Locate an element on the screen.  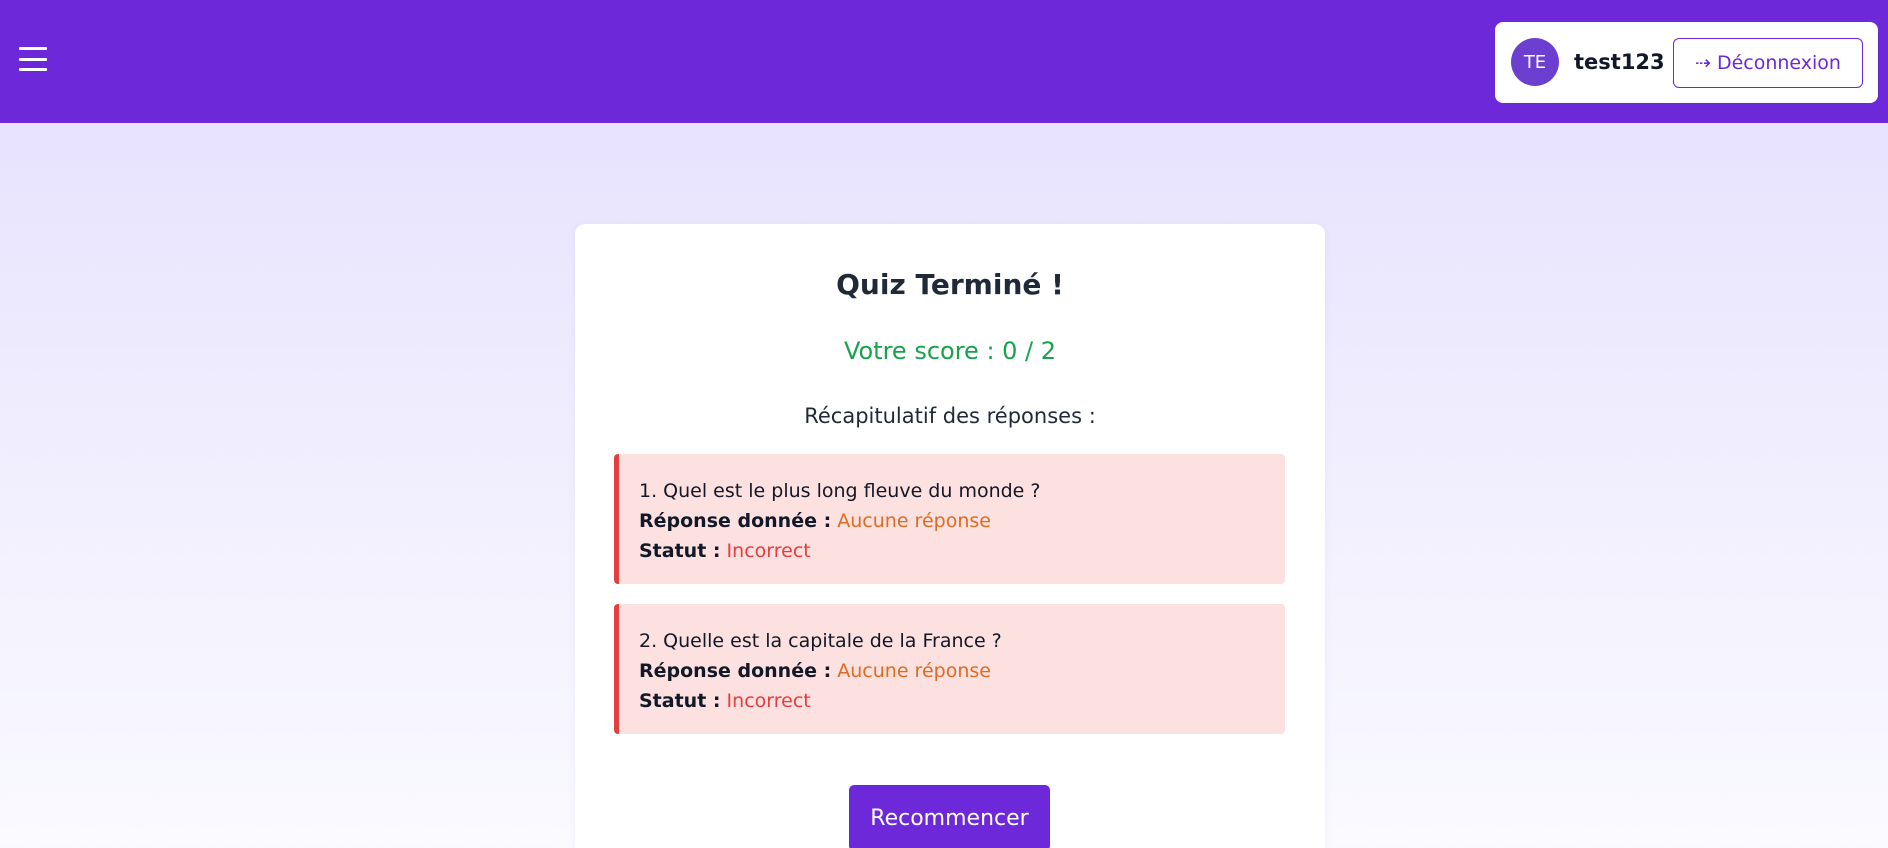
hamburger-icon is located at coordinates (33, 59).